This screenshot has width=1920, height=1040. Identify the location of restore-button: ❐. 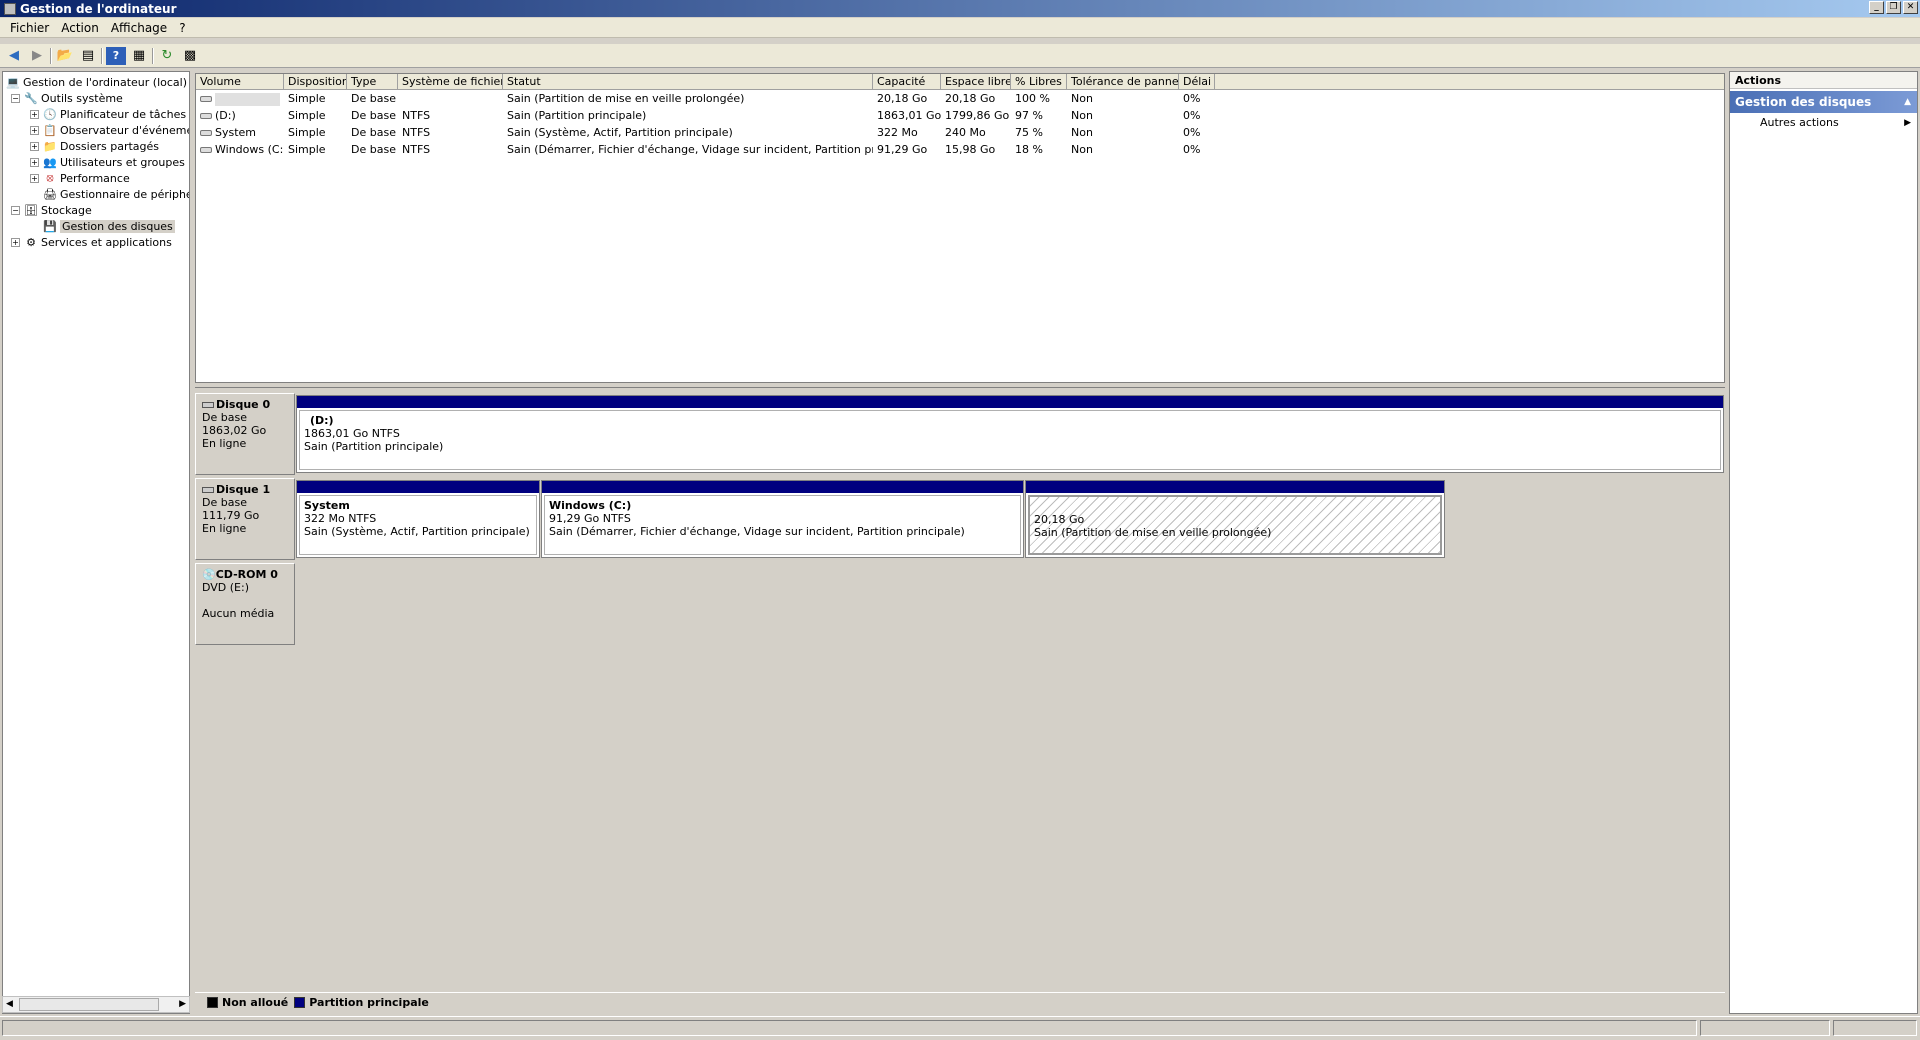
(1893, 7).